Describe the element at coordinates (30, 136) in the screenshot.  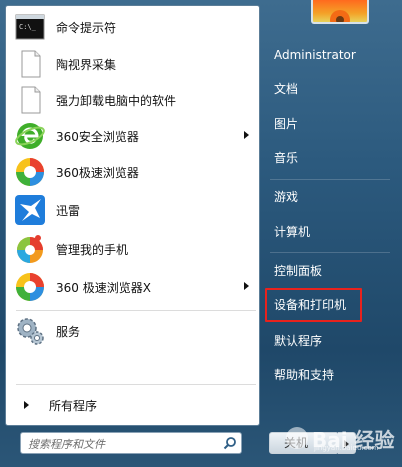
I see `360-browser-icon` at that location.